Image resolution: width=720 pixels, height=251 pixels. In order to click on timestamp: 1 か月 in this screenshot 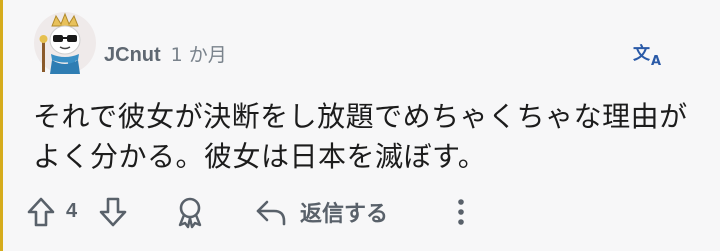, I will do `click(198, 55)`.